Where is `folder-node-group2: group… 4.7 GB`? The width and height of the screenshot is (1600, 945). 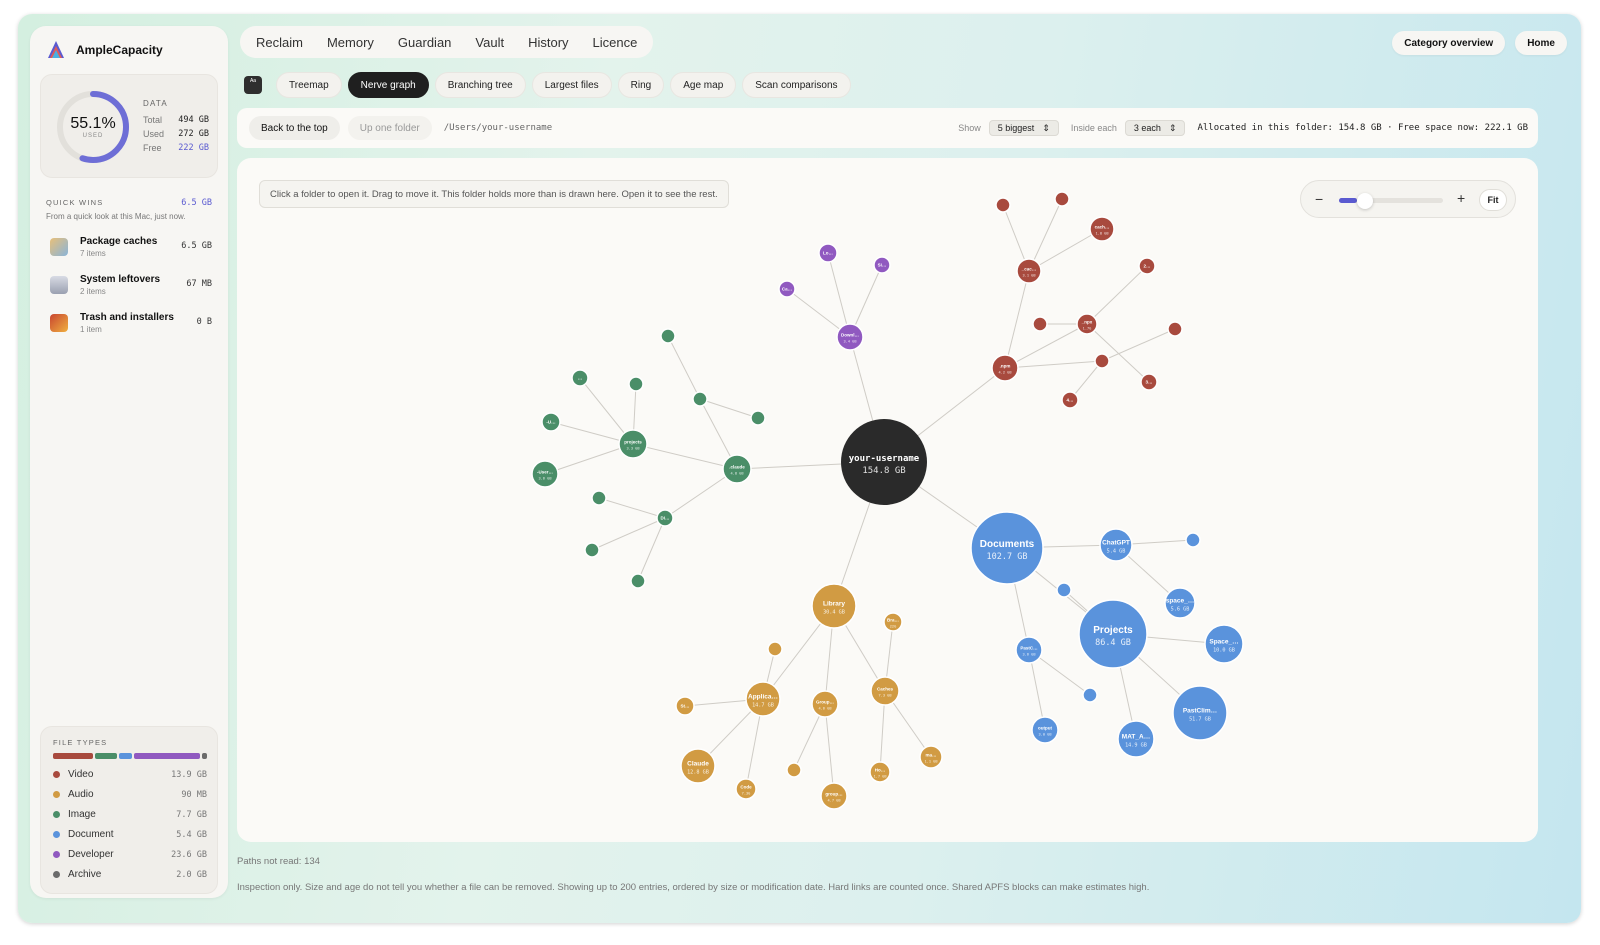
folder-node-group2: group… 4.7 GB is located at coordinates (834, 796).